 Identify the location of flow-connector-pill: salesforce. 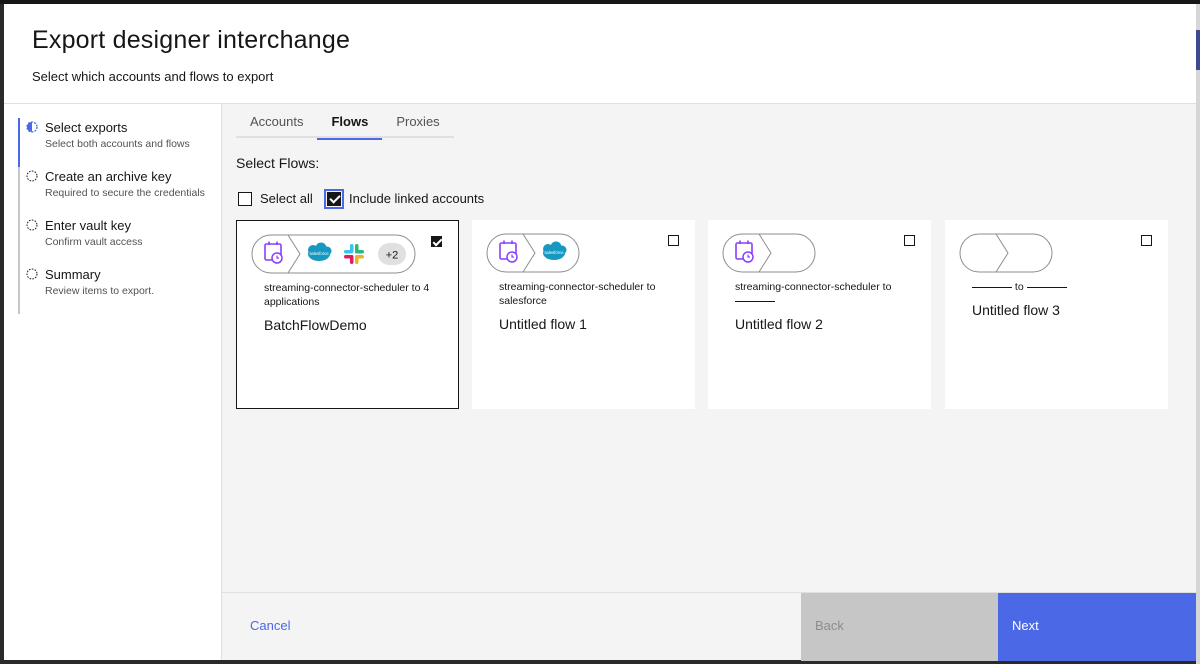
(533, 253).